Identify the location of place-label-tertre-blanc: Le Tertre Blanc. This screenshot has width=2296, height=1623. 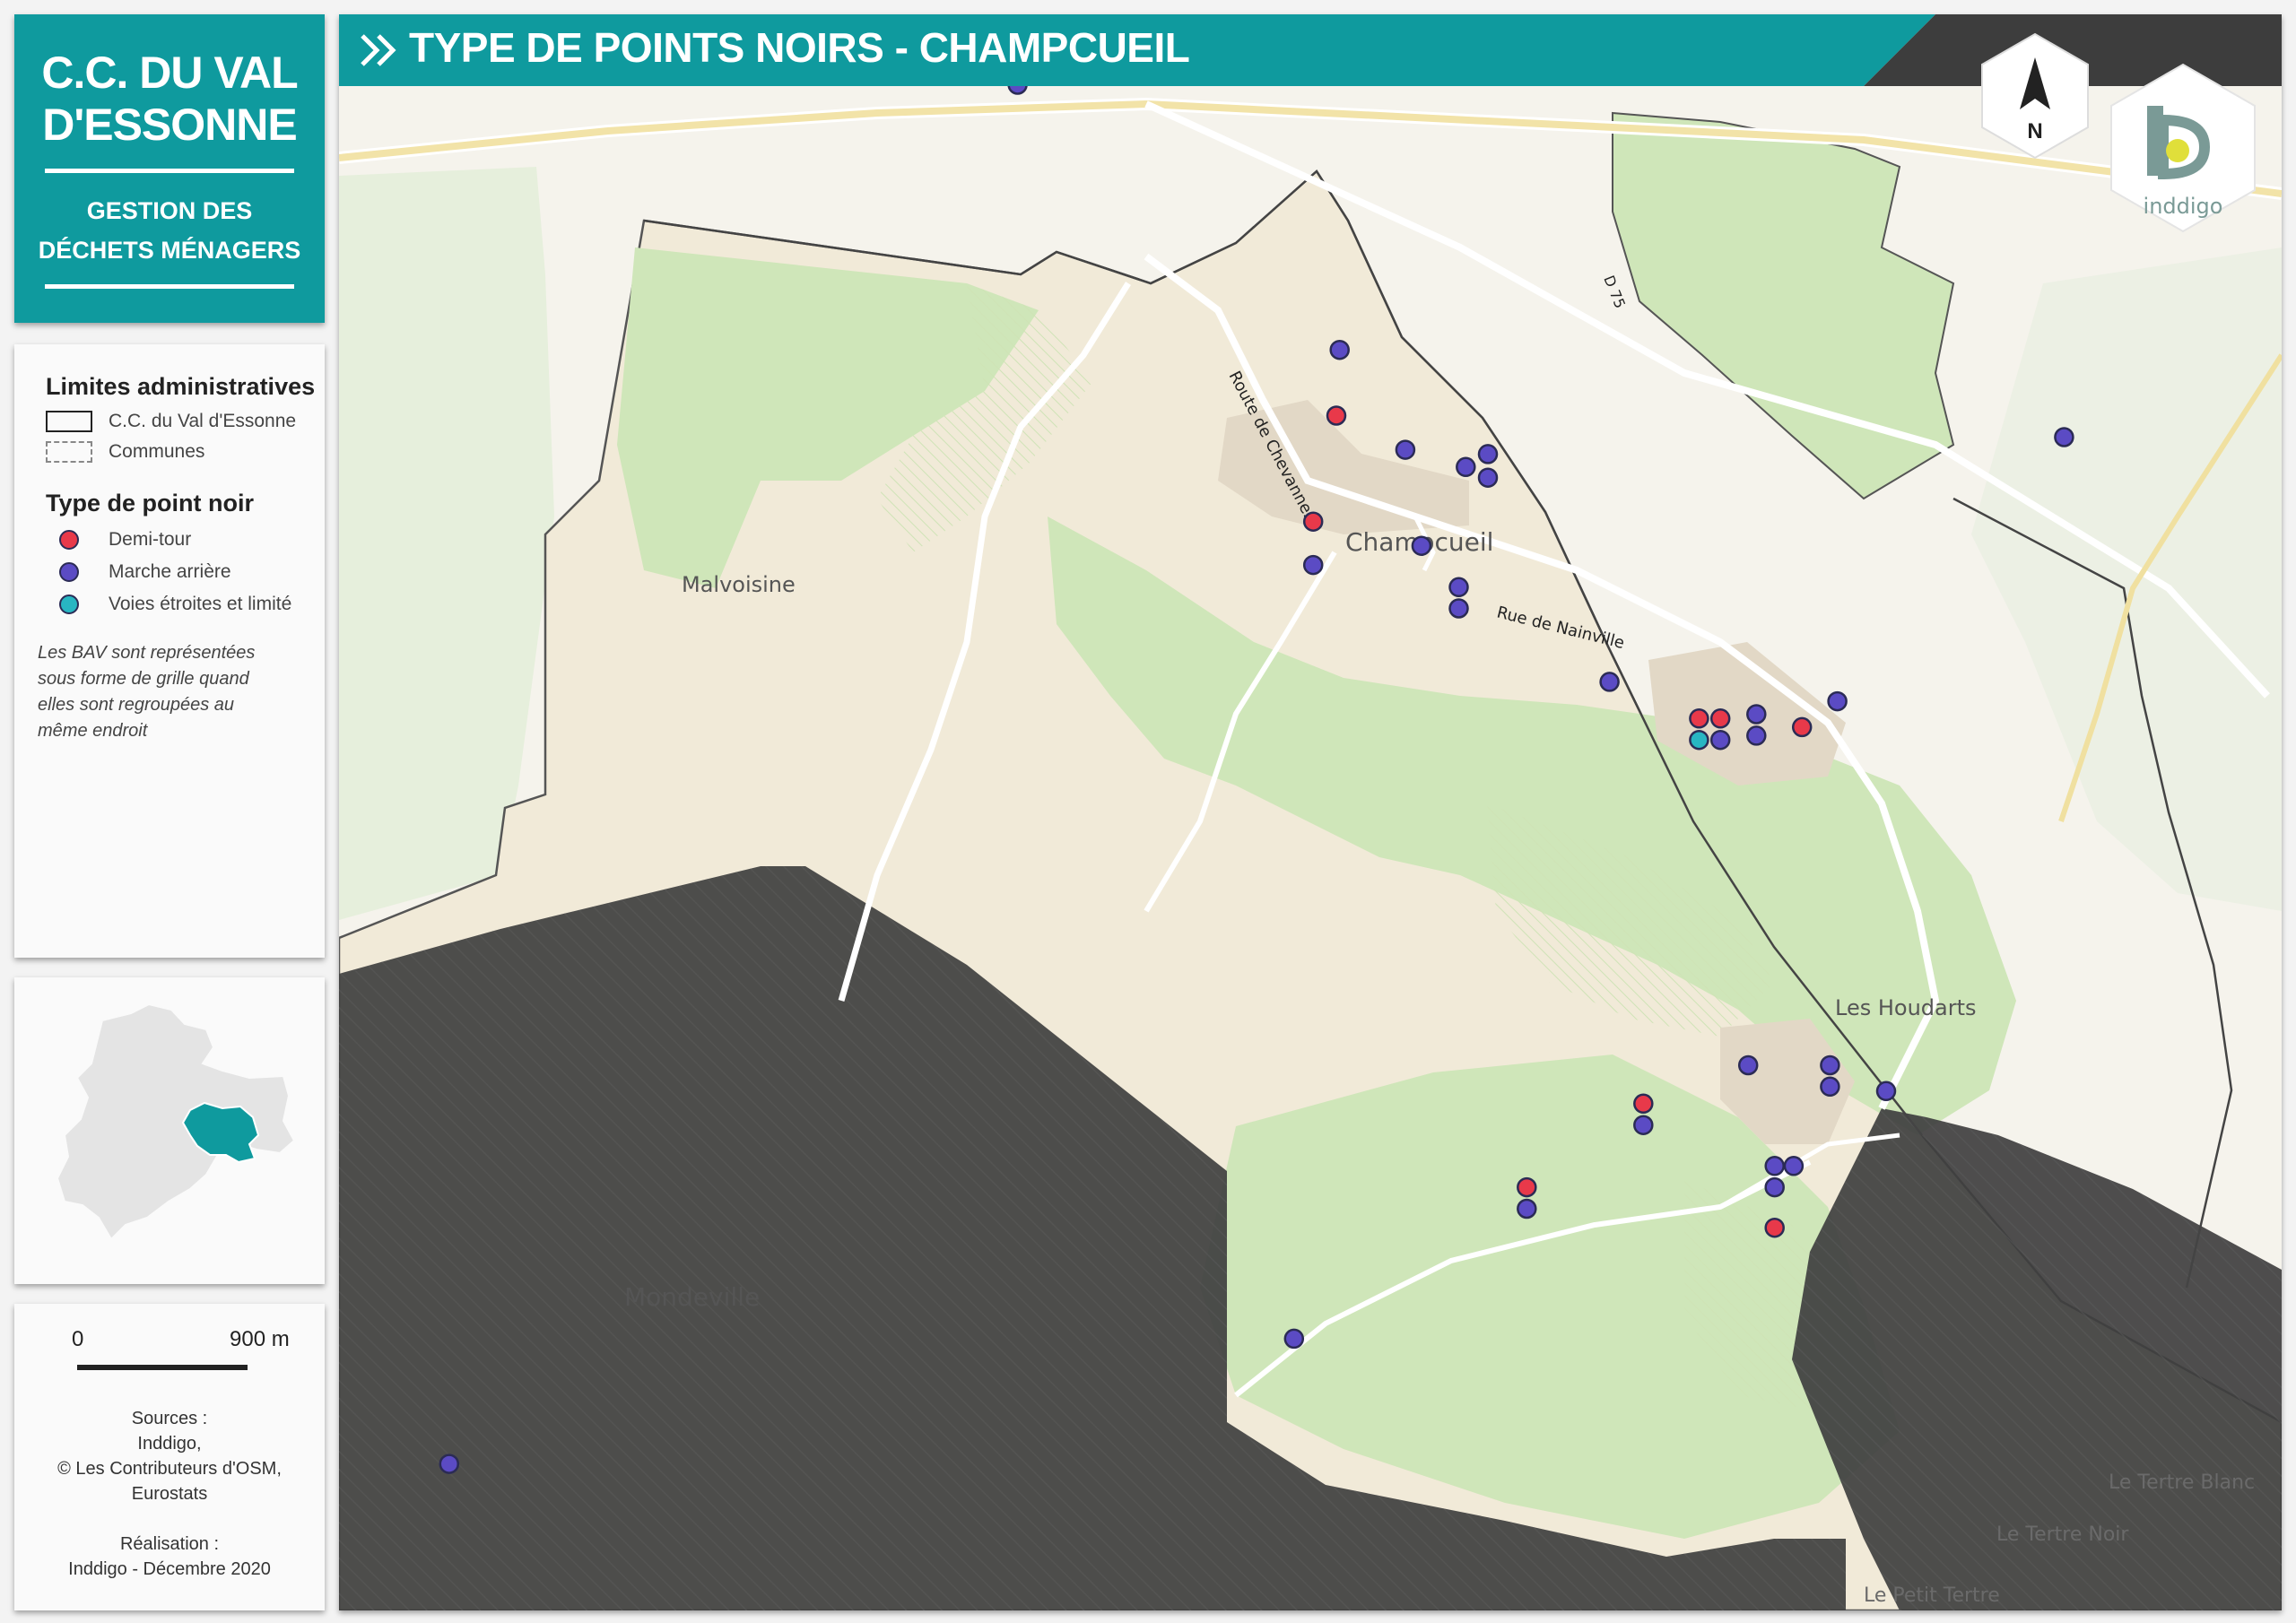
(2182, 1482).